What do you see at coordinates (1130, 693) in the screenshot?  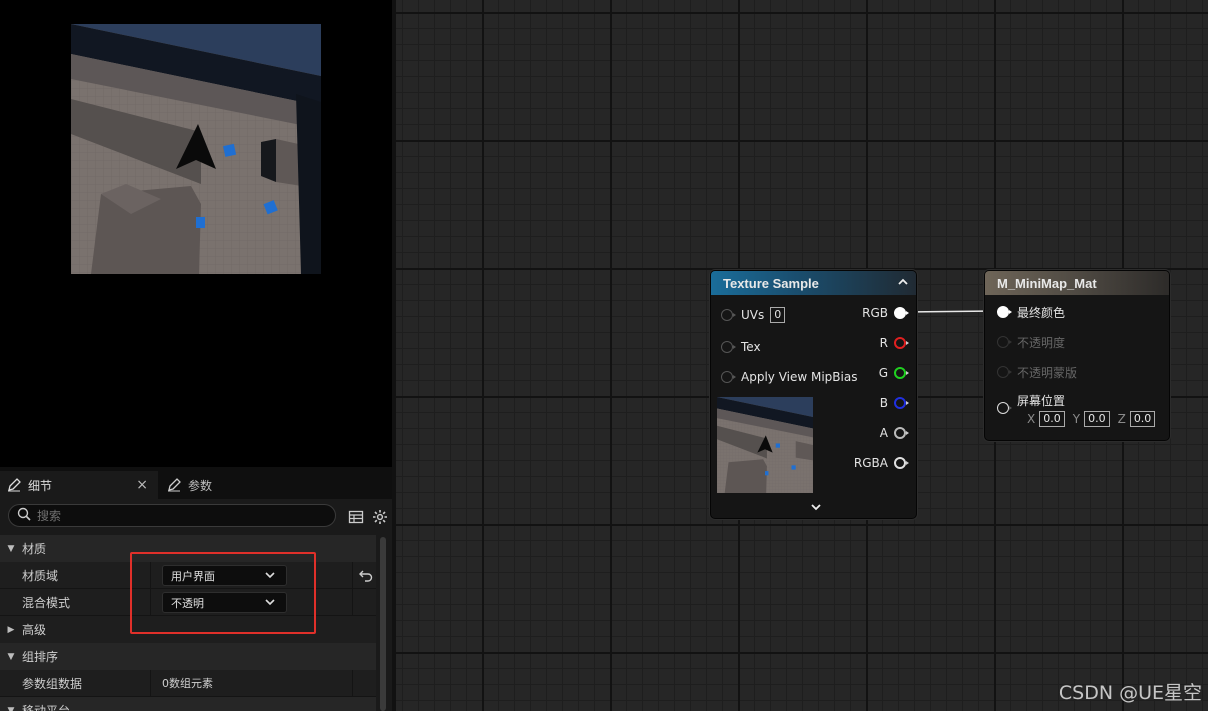 I see `watermark: CSDN @UE星空` at bounding box center [1130, 693].